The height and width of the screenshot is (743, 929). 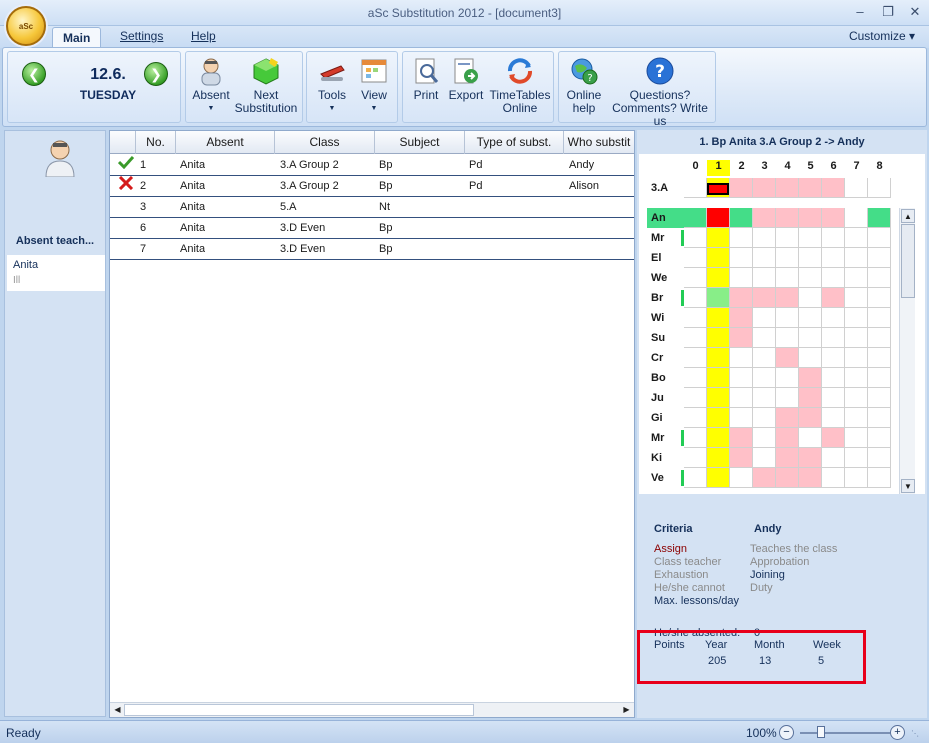 What do you see at coordinates (520, 85) in the screenshot?
I see `timetables-online-button: TimeTables Online` at bounding box center [520, 85].